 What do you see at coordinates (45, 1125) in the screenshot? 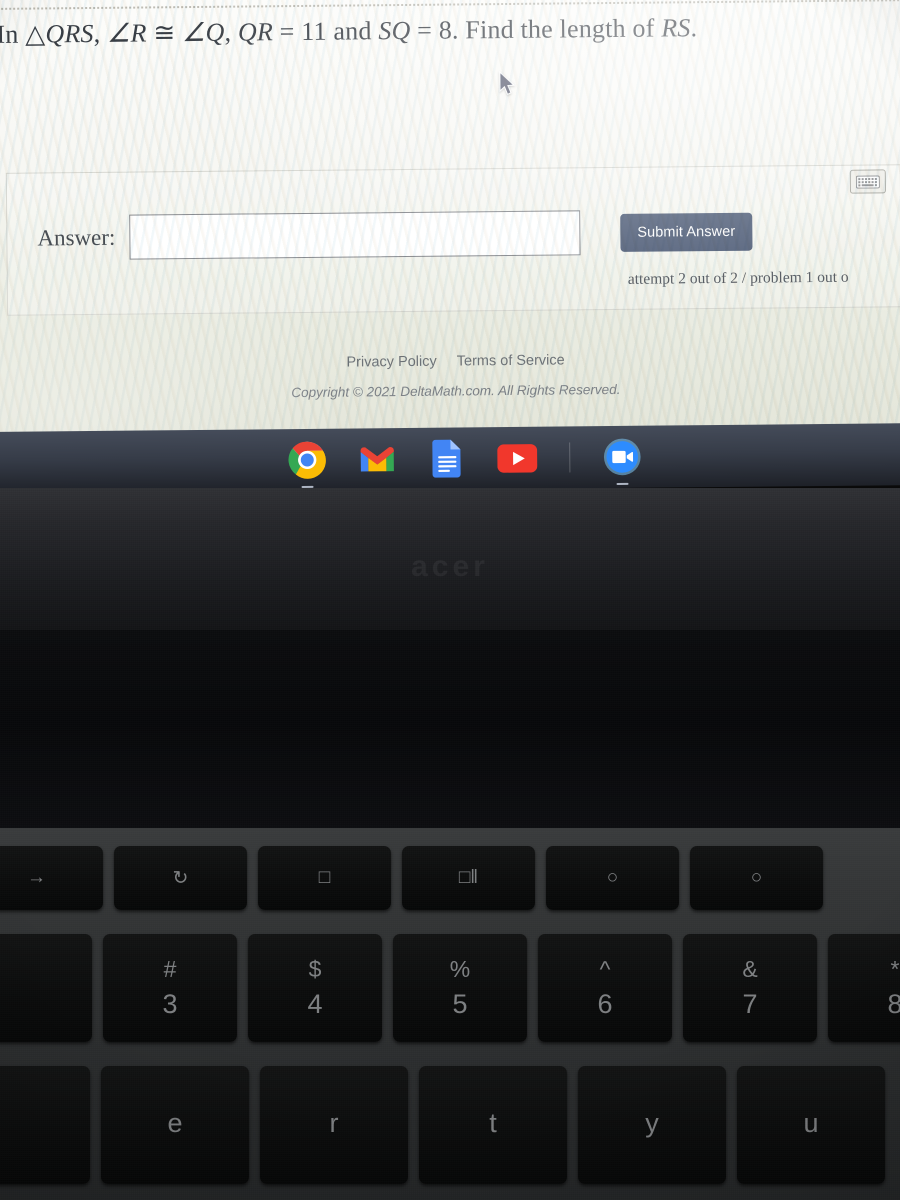
I see `key-w` at bounding box center [45, 1125].